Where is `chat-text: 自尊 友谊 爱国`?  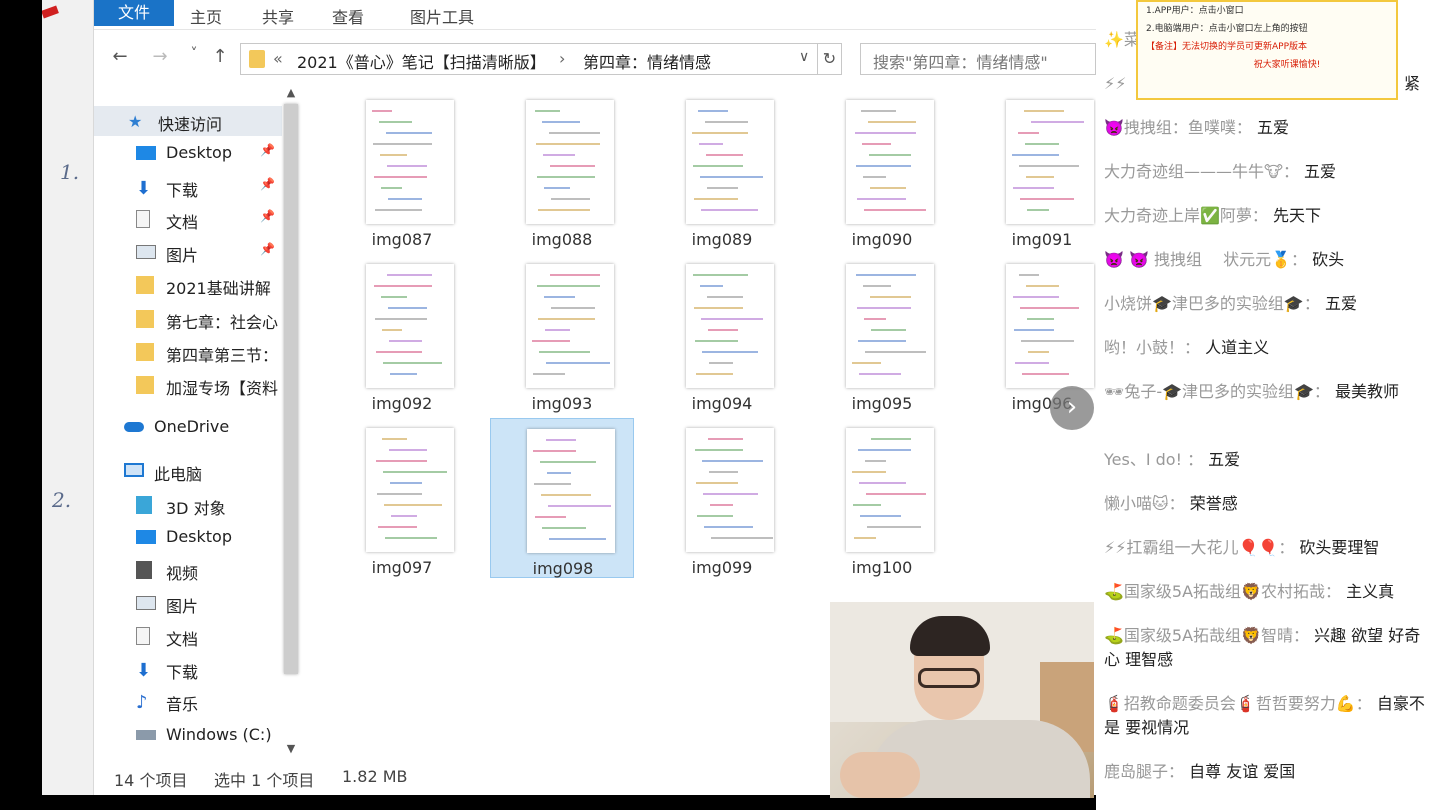
chat-text: 自尊 友谊 爱国 is located at coordinates (1240, 771).